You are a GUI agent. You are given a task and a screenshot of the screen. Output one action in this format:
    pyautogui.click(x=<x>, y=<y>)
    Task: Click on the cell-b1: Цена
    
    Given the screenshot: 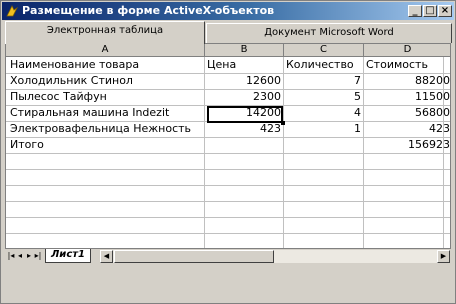 What is the action you would take?
    pyautogui.click(x=244, y=65)
    